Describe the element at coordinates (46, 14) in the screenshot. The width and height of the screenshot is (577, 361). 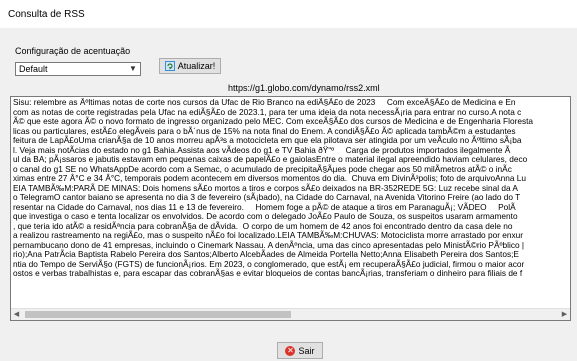
I see `window-title: Consulta de RSS` at that location.